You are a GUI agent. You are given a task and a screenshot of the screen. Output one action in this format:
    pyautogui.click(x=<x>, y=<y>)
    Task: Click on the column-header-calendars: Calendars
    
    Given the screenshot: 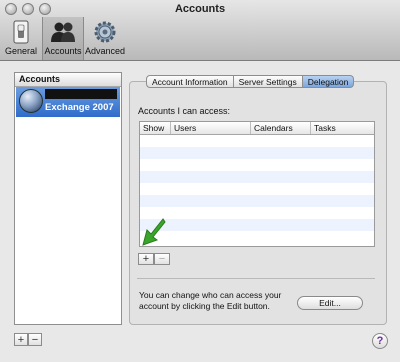 What is the action you would take?
    pyautogui.click(x=281, y=128)
    